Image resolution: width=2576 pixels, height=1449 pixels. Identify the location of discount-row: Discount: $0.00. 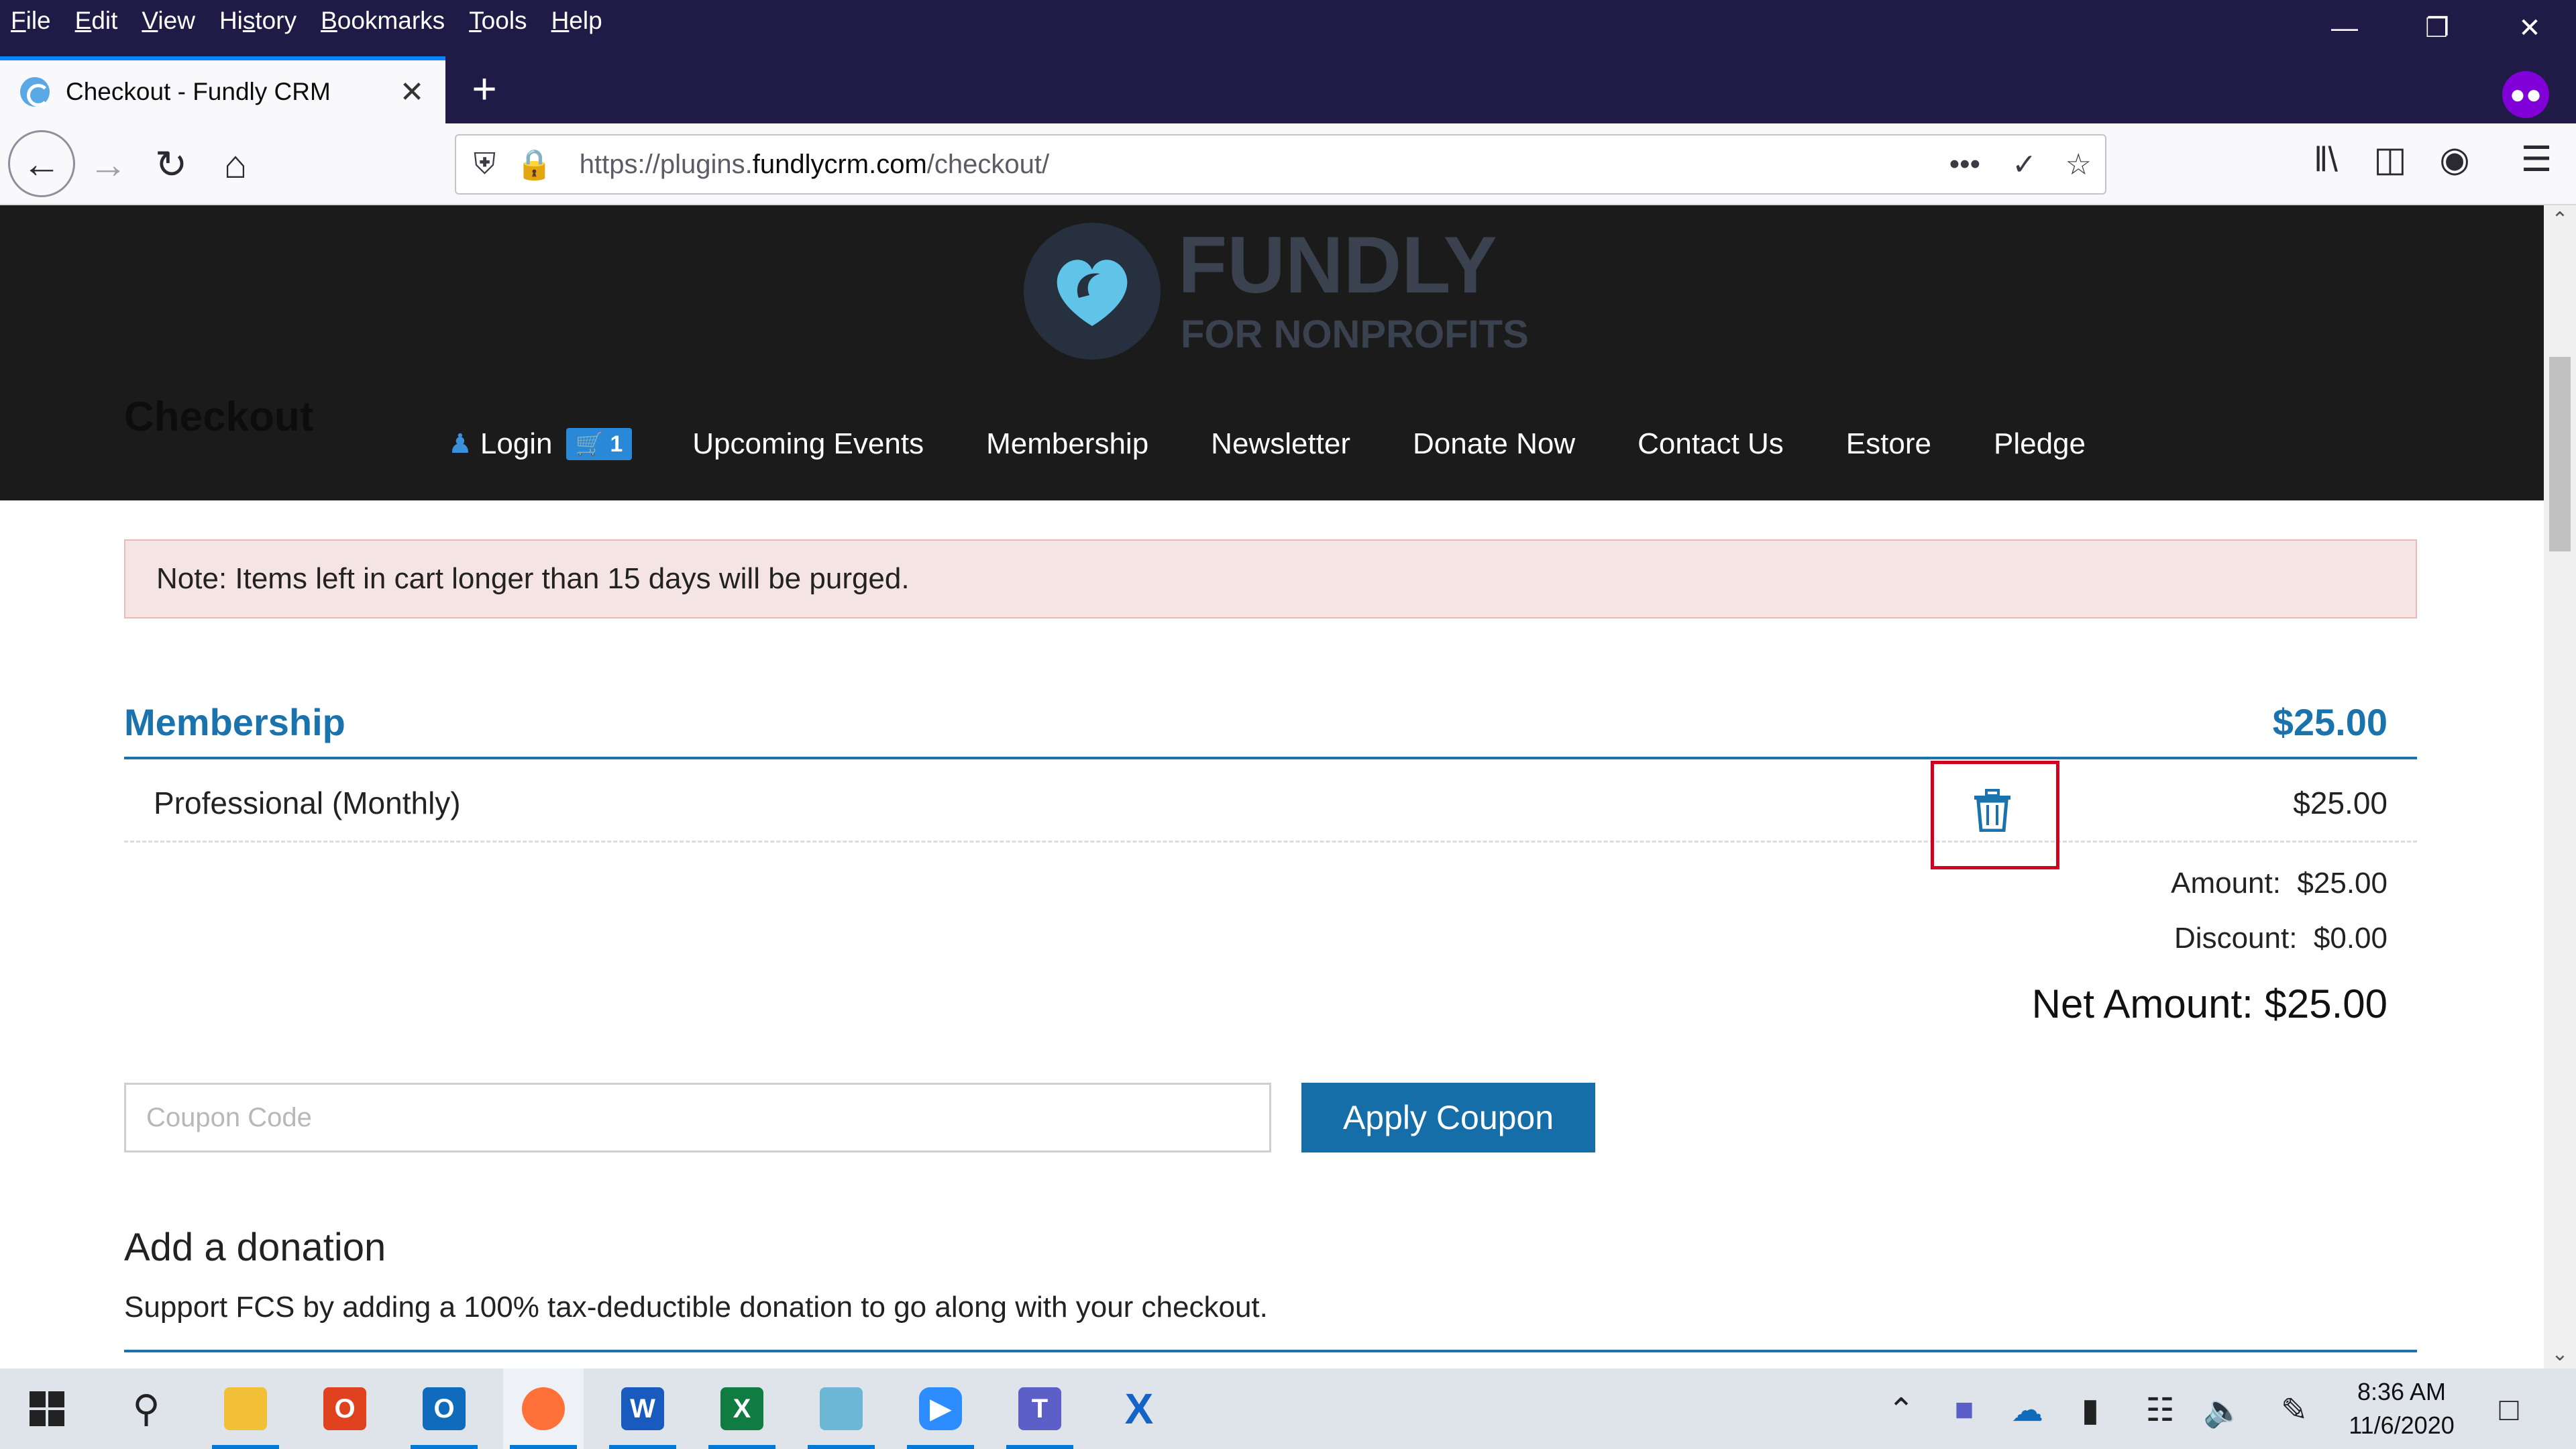
(2280, 938).